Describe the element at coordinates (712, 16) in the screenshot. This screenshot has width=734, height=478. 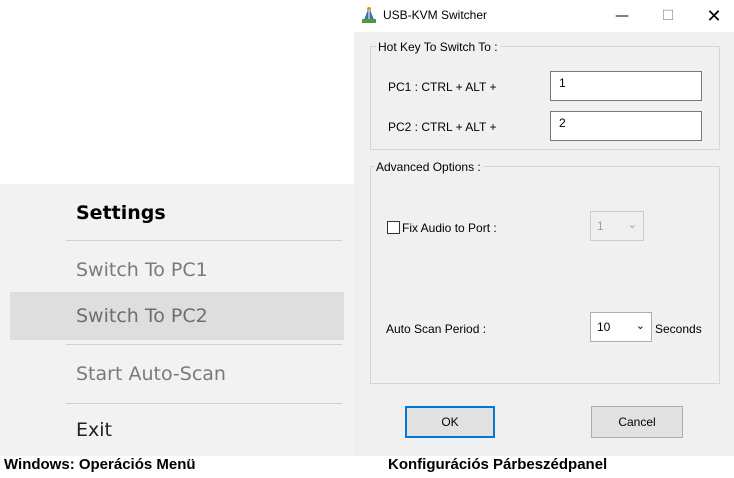
I see `close-button: ✕` at that location.